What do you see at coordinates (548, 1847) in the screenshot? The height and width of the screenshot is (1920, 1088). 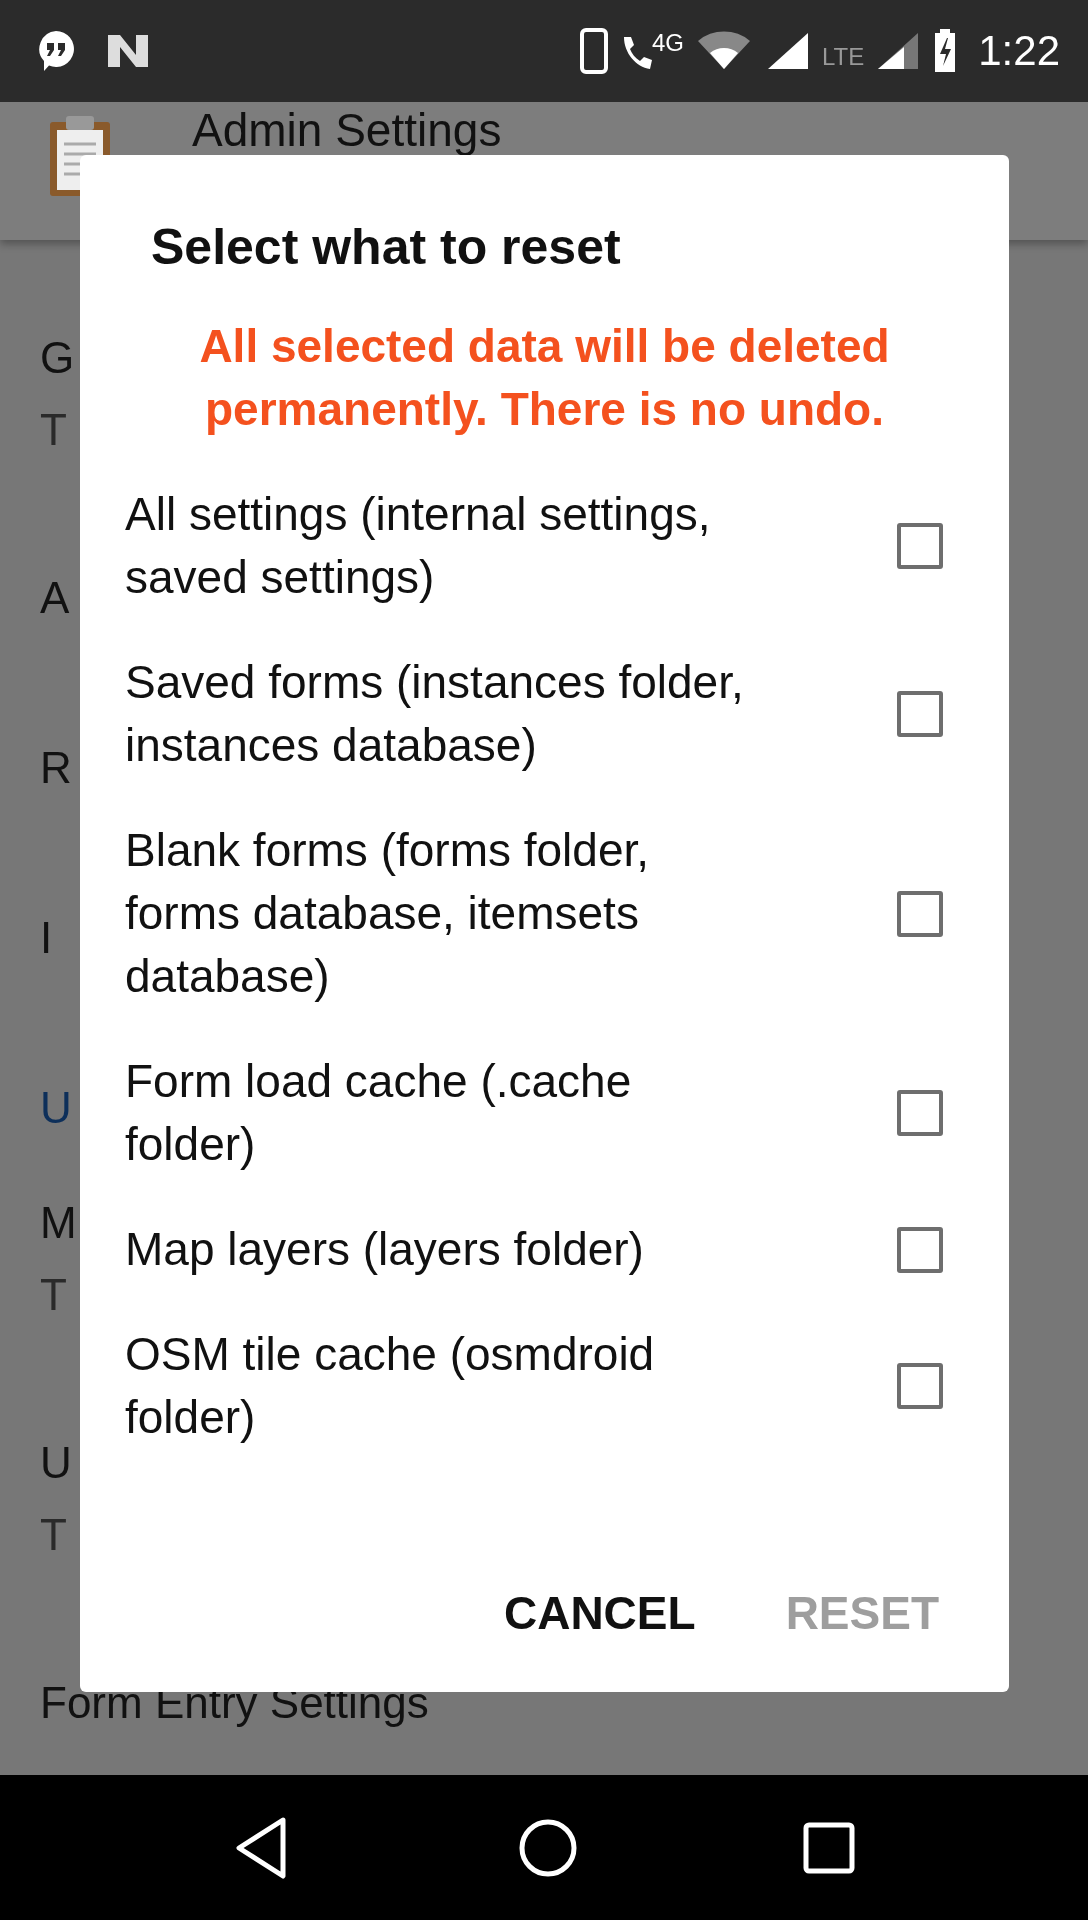 I see `home-icon` at bounding box center [548, 1847].